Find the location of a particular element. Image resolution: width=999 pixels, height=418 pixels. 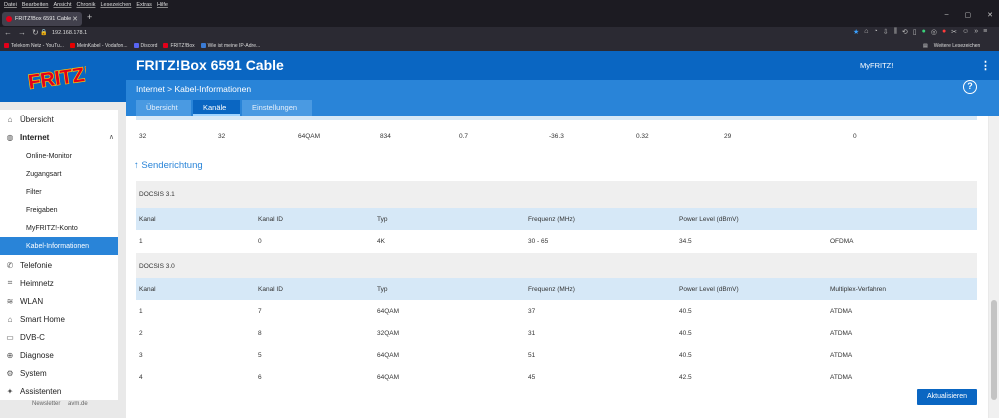

bookmark-item: FRITZ!Box is located at coordinates (179, 46).